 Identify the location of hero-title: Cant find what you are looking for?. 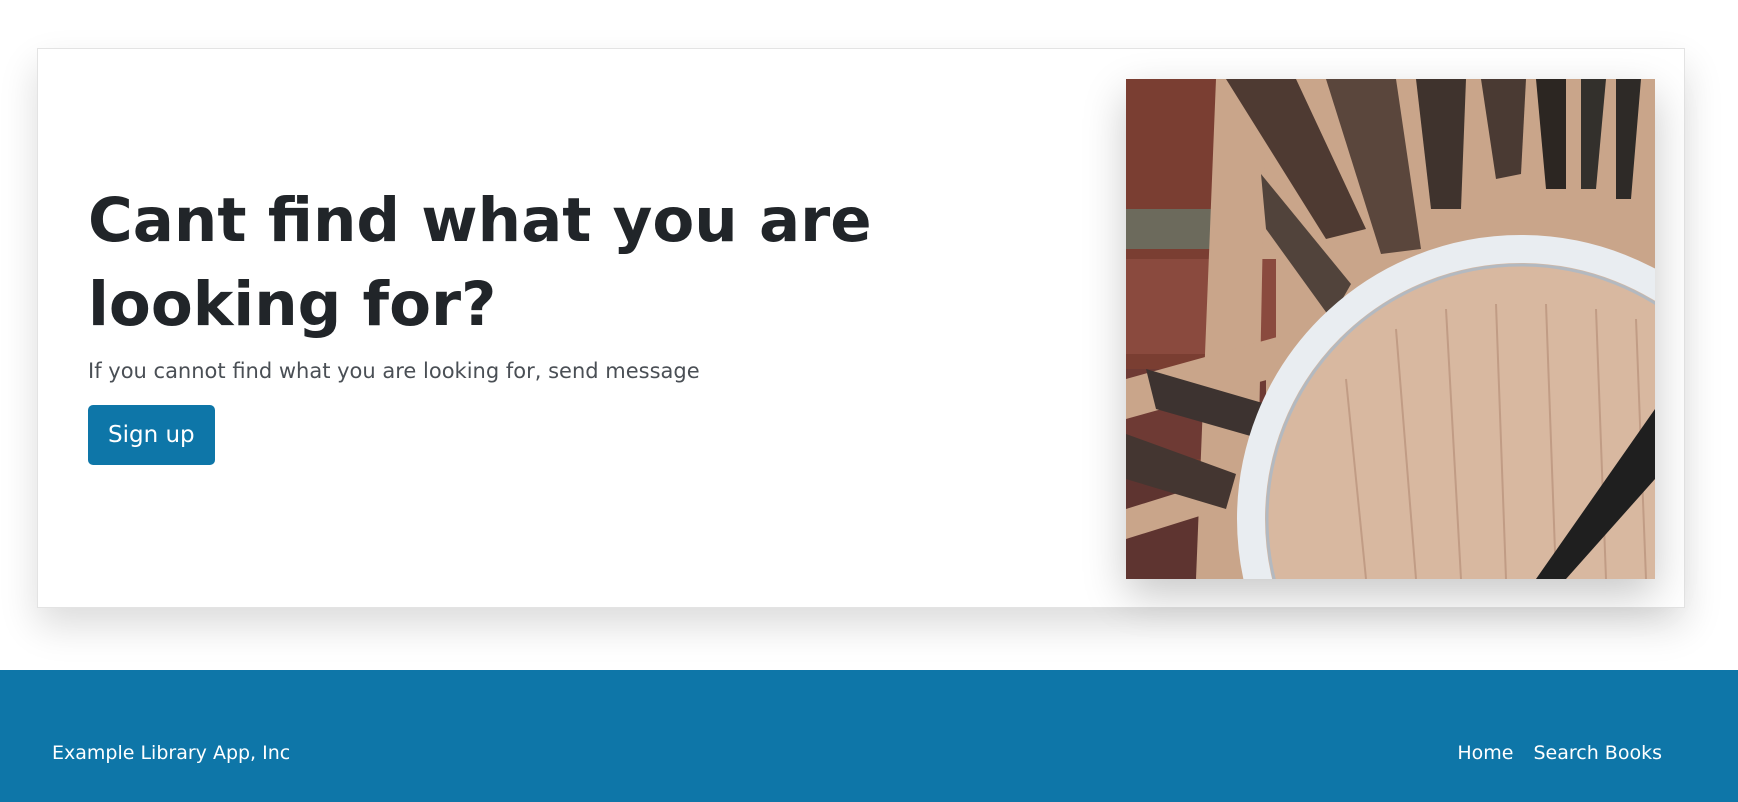
(480, 262).